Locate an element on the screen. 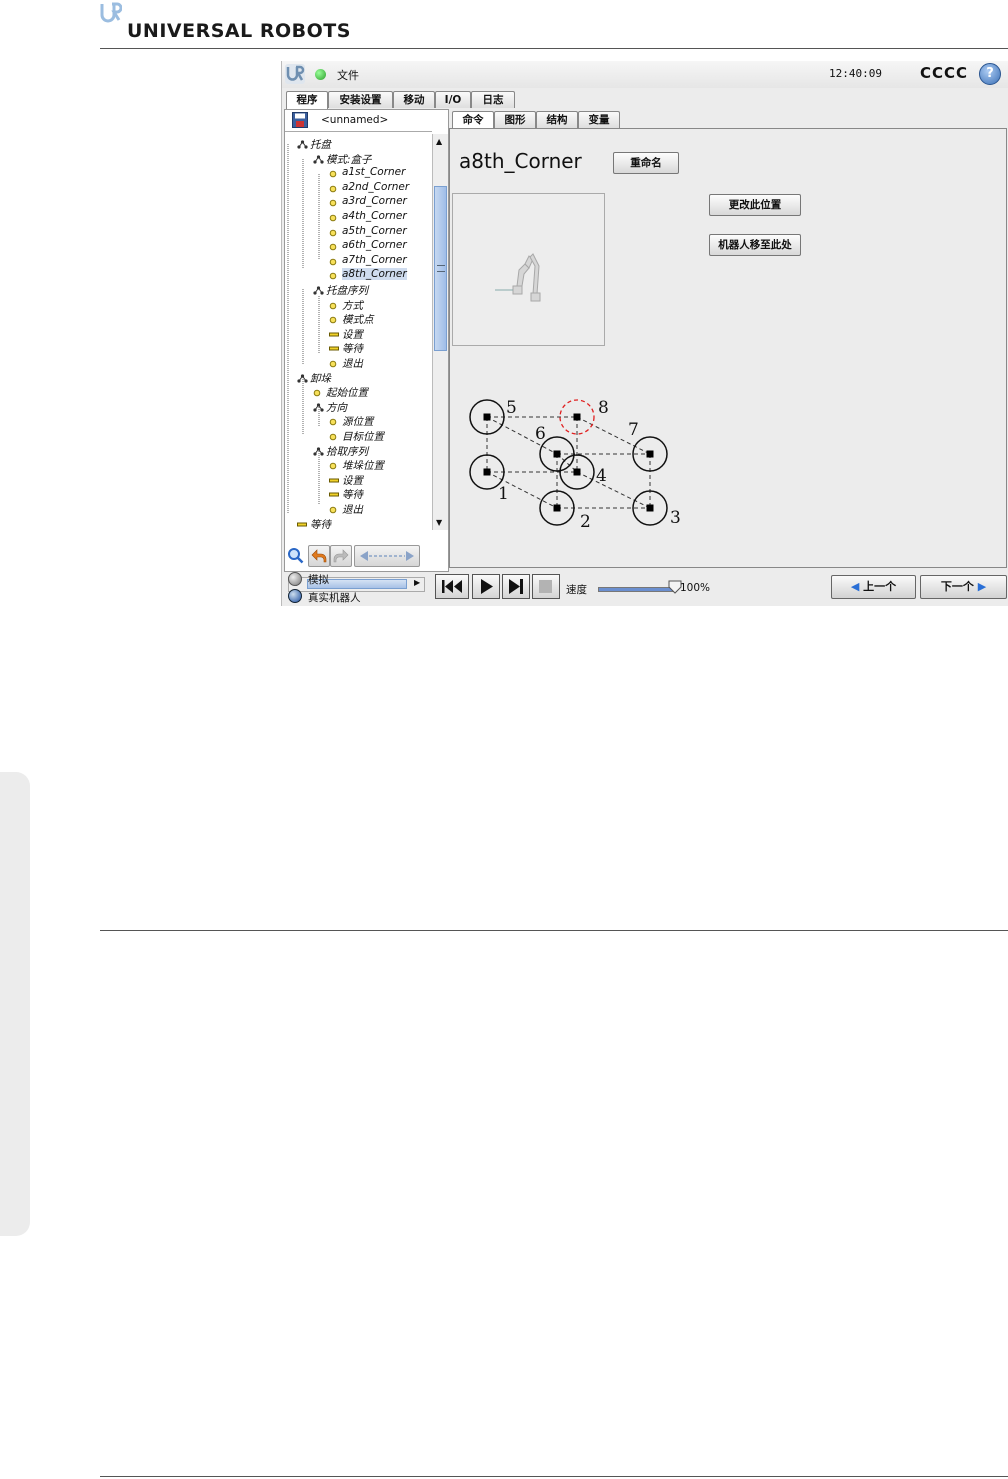 This screenshot has height=1479, width=1008. ur-logo-icon is located at coordinates (111, 12).